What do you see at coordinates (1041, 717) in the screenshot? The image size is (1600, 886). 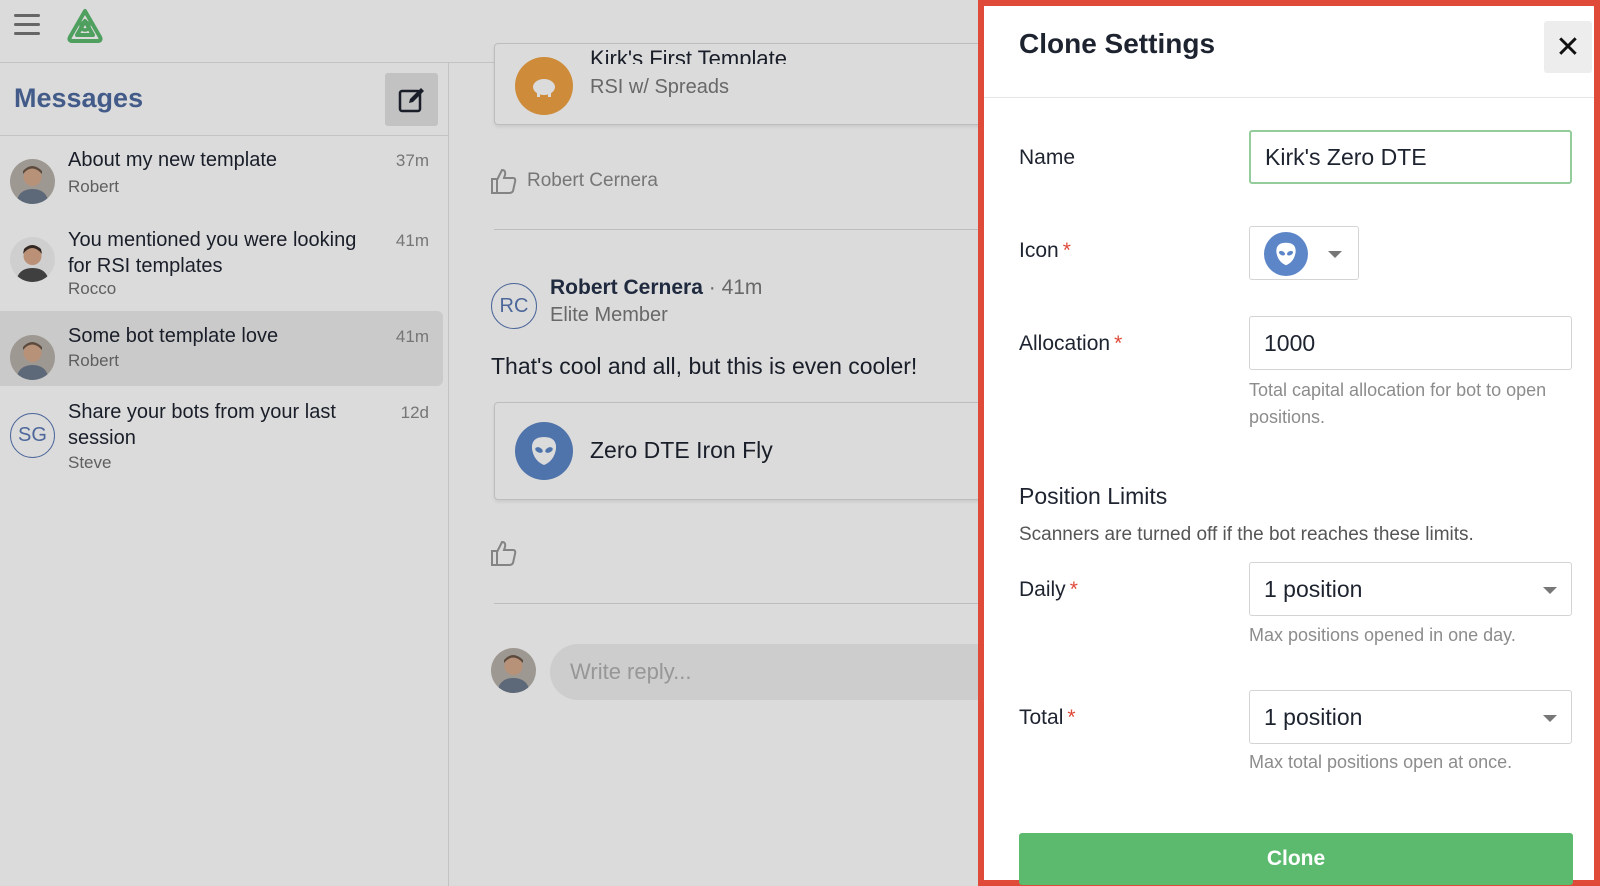 I see `total-label-text: Total` at bounding box center [1041, 717].